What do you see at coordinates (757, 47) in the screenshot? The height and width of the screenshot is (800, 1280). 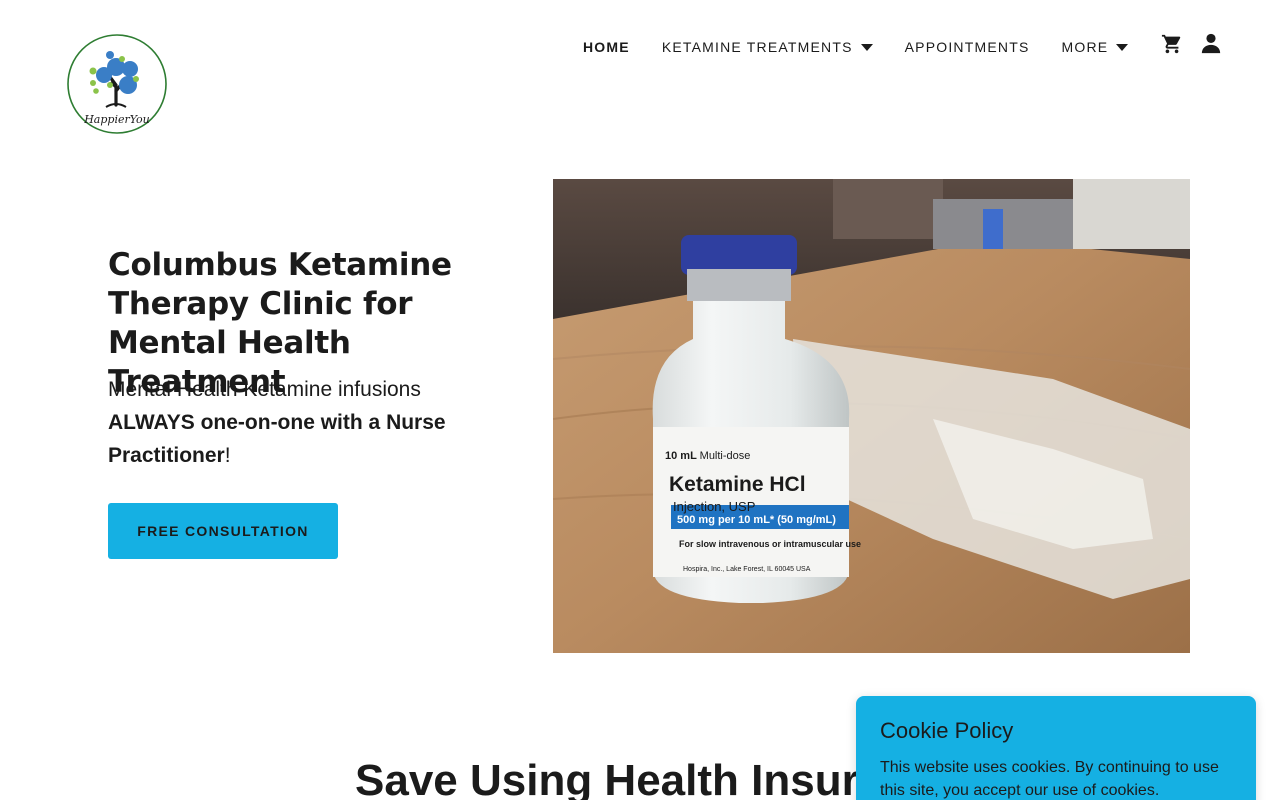 I see `nav-ketamine-treatments-label: KETAMINE TREATMENTS` at bounding box center [757, 47].